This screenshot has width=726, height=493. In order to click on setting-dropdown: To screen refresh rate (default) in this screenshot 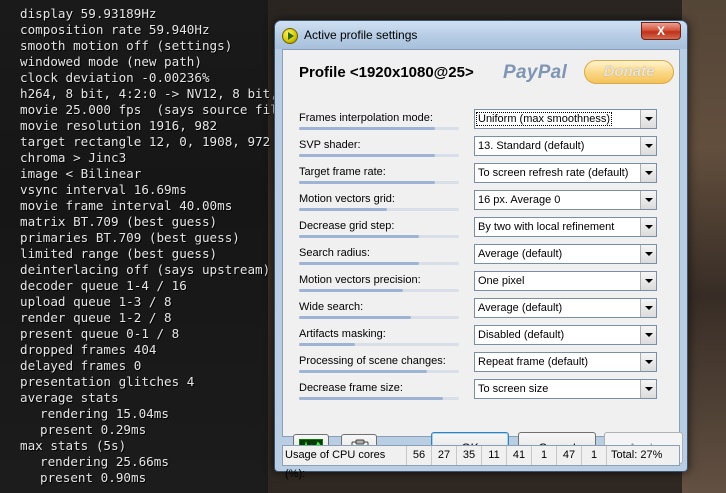, I will do `click(565, 173)`.